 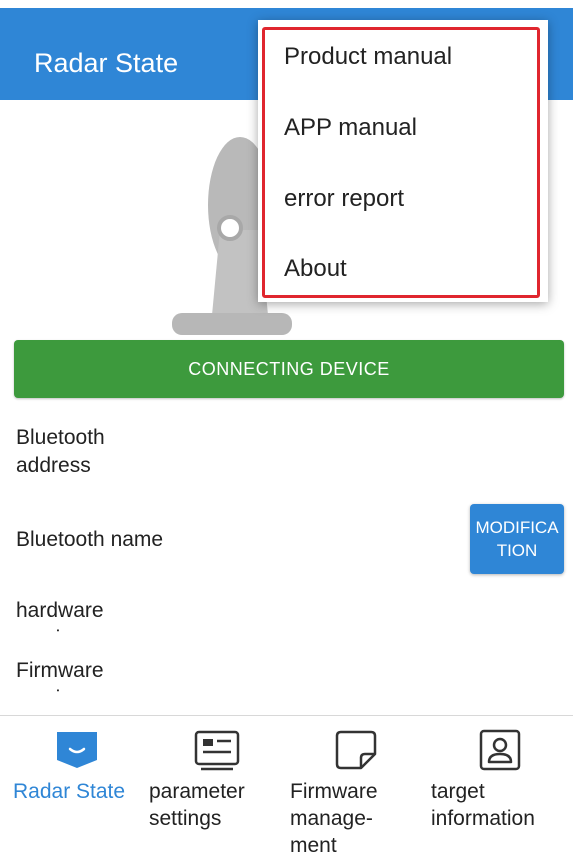 I want to click on menu-item-error-report: error report, so click(x=403, y=199).